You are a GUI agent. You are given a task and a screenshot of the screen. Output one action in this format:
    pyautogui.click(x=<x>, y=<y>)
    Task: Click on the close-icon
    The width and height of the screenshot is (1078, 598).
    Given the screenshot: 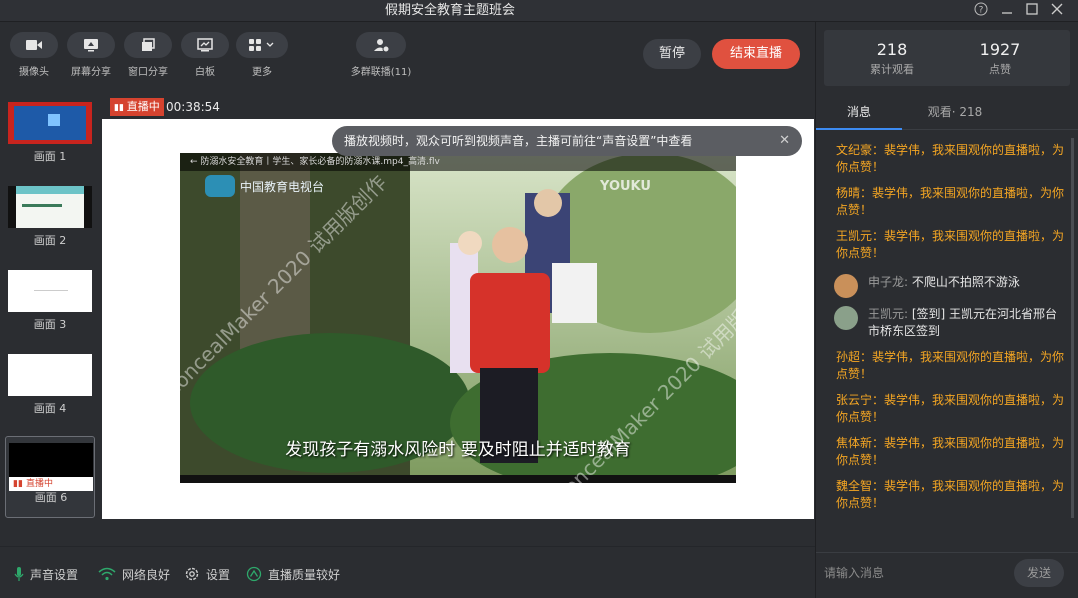 What is the action you would take?
    pyautogui.click(x=1057, y=11)
    